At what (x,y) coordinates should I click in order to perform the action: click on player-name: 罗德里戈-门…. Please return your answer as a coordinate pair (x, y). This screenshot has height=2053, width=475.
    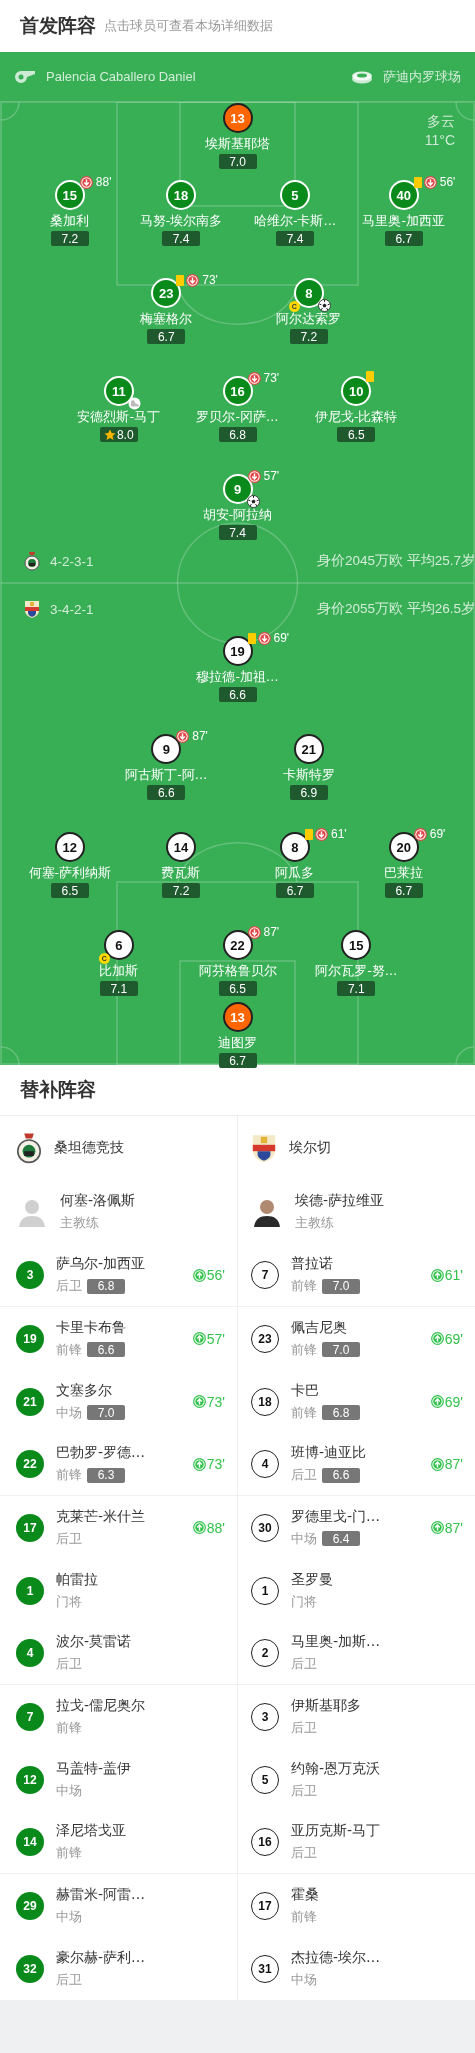
    Looking at the image, I should click on (336, 1516).